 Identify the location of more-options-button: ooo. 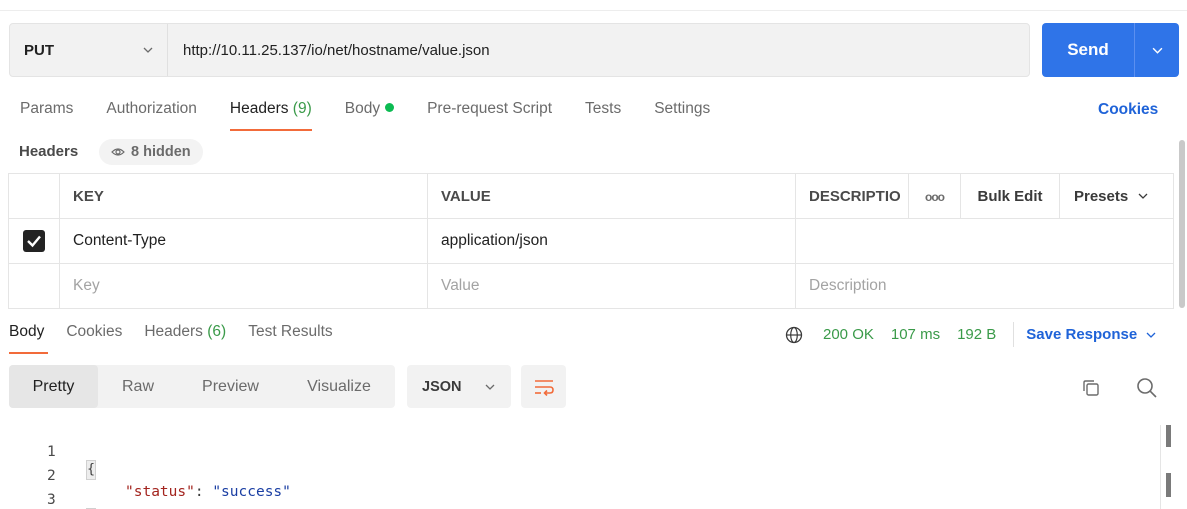
(934, 196).